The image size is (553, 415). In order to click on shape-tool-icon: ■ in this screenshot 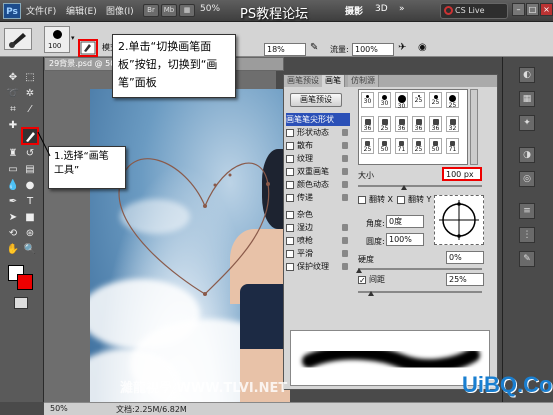, I will do `click(30, 218)`.